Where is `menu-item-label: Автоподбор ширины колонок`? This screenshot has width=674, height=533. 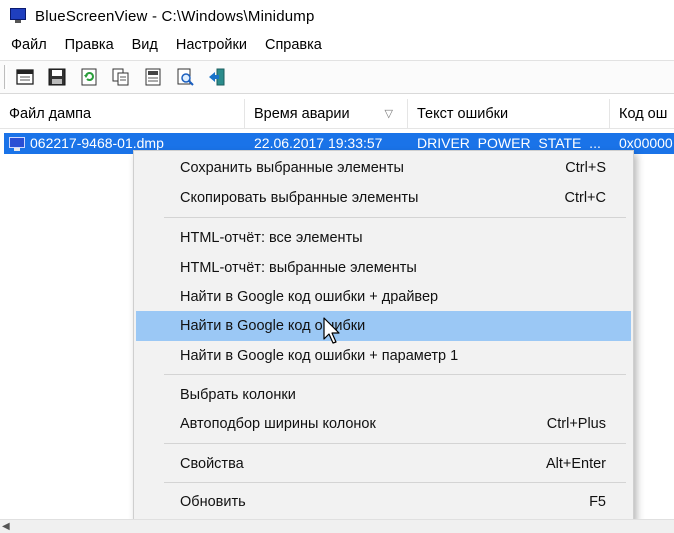 menu-item-label: Автоподбор ширины колонок is located at coordinates (278, 424).